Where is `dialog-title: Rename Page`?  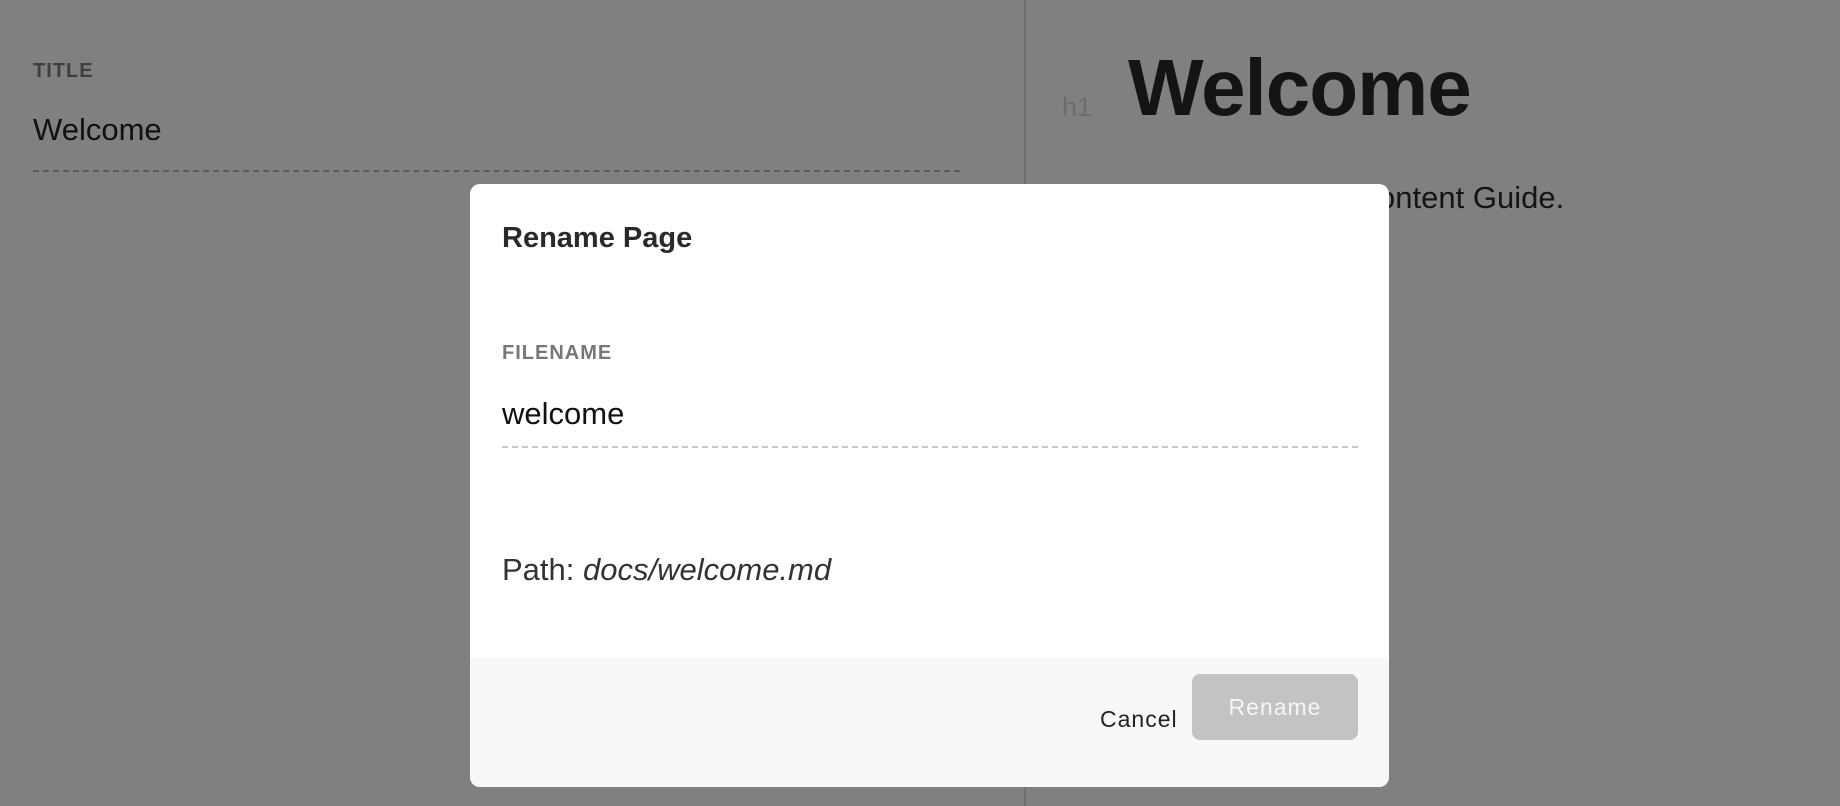 dialog-title: Rename Page is located at coordinates (597, 238).